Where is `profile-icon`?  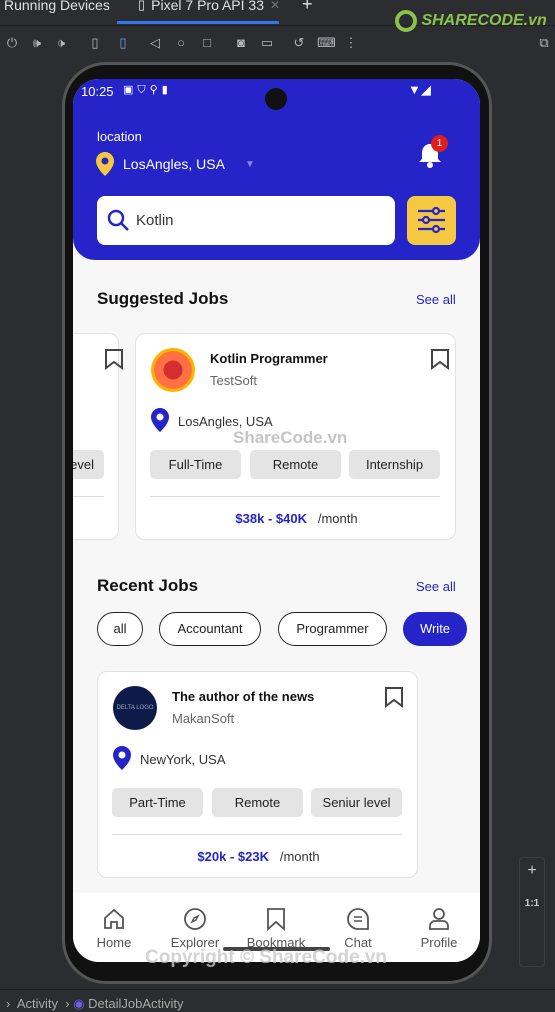
profile-icon is located at coordinates (439, 919).